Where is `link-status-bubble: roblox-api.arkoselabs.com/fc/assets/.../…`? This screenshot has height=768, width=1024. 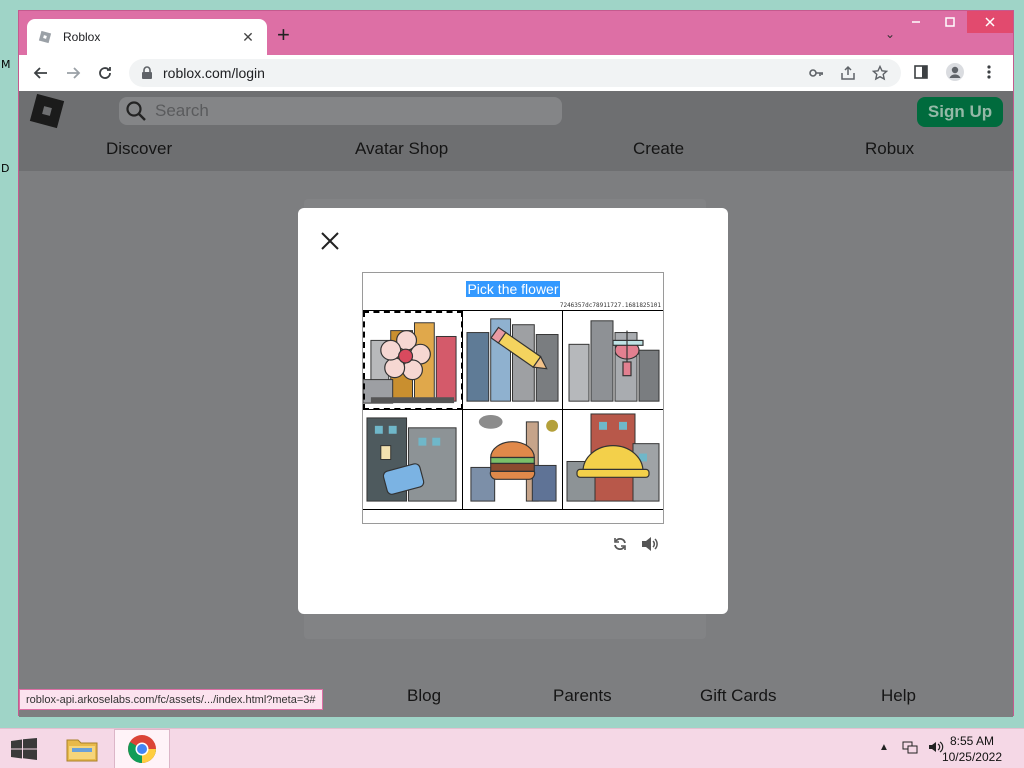
link-status-bubble: roblox-api.arkoselabs.com/fc/assets/.../… is located at coordinates (171, 699).